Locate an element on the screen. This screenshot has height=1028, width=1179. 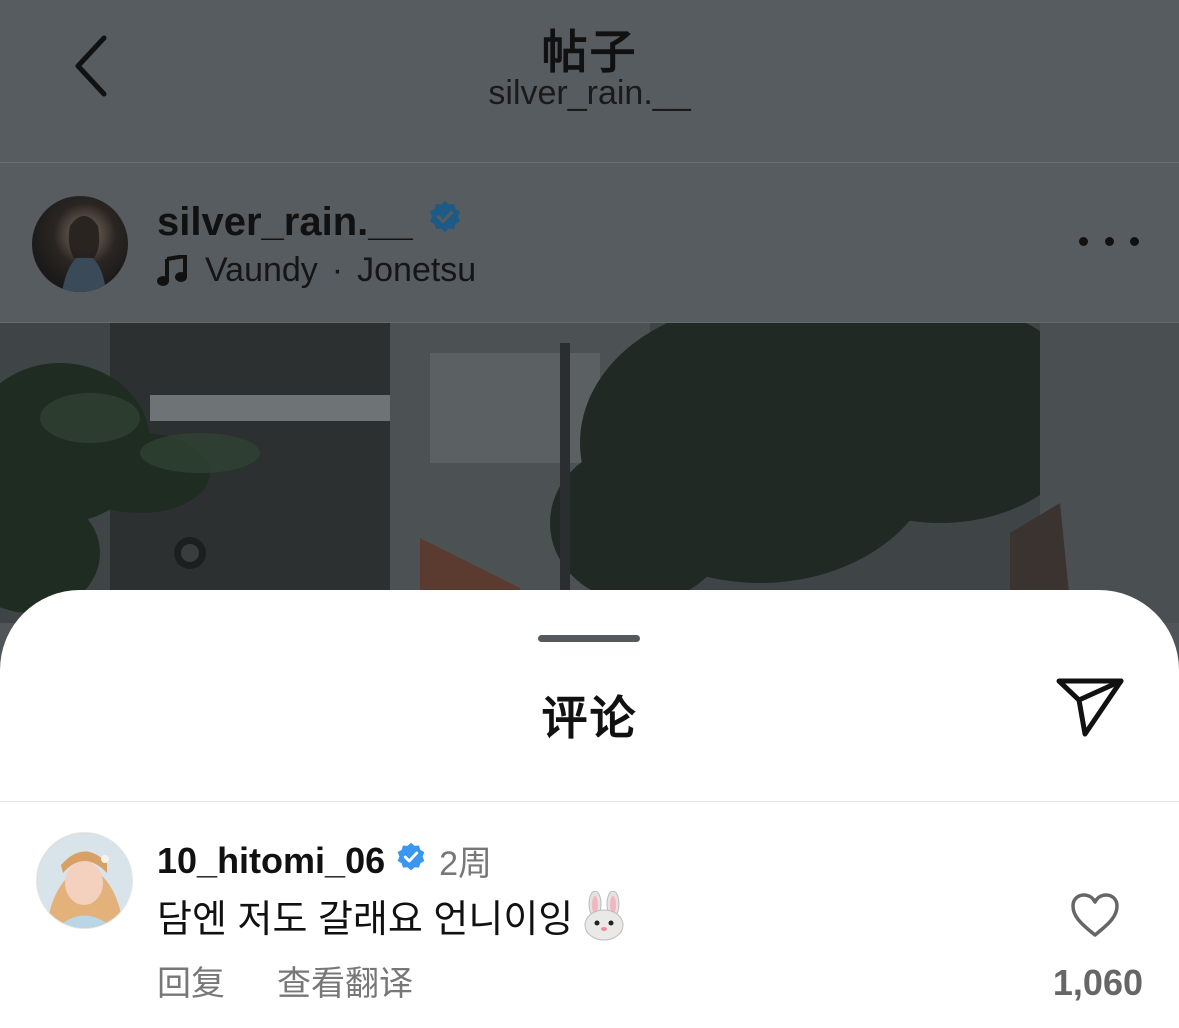
see-translation-button: 查看翻译 is located at coordinates (345, 980).